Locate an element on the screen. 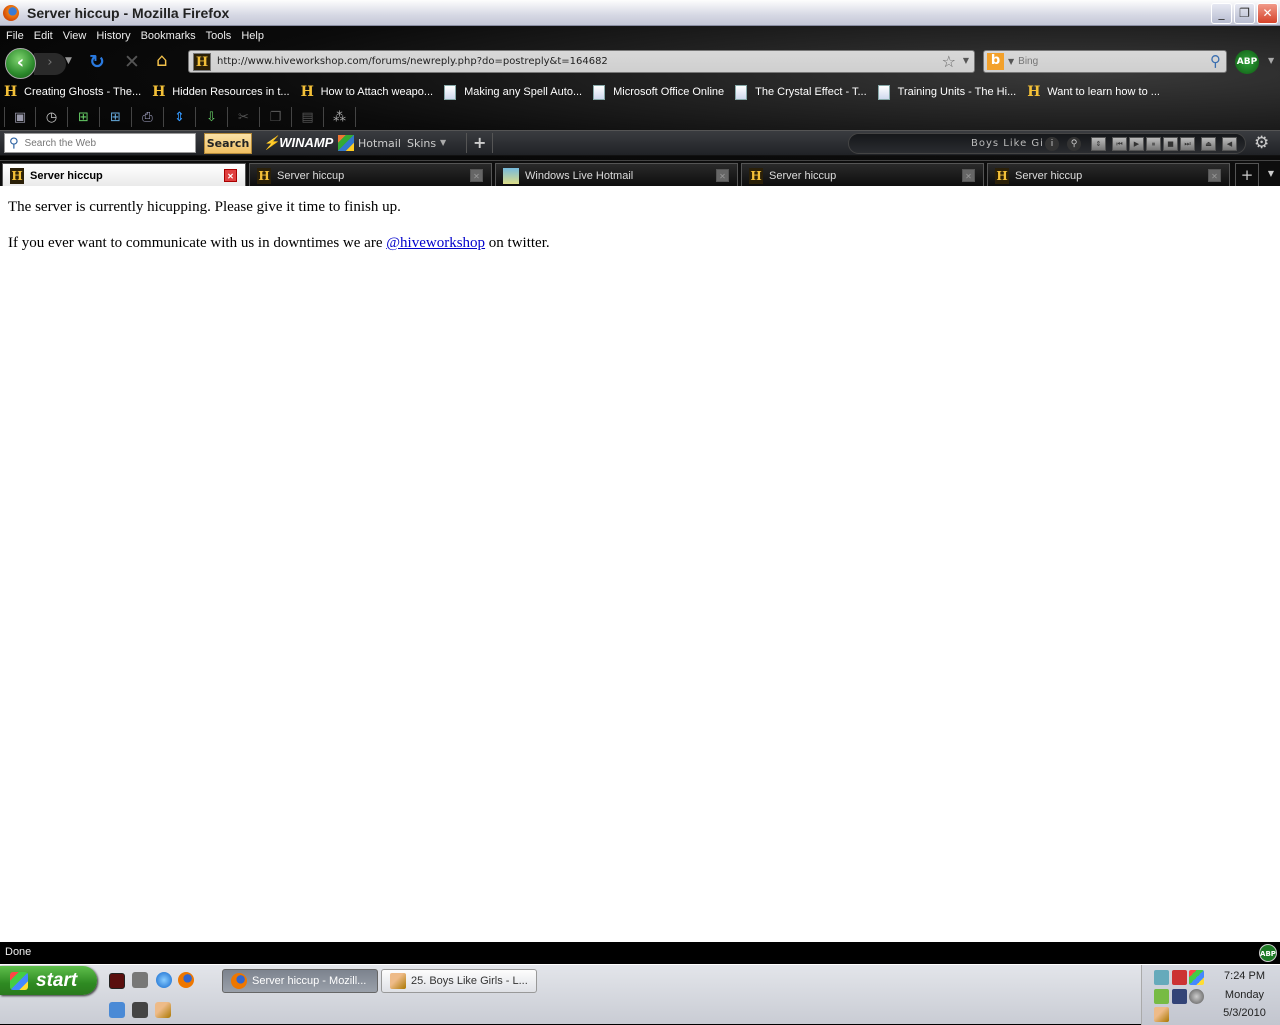 The height and width of the screenshot is (1025, 1280). twitter-link: @hiveworkshop is located at coordinates (435, 243).